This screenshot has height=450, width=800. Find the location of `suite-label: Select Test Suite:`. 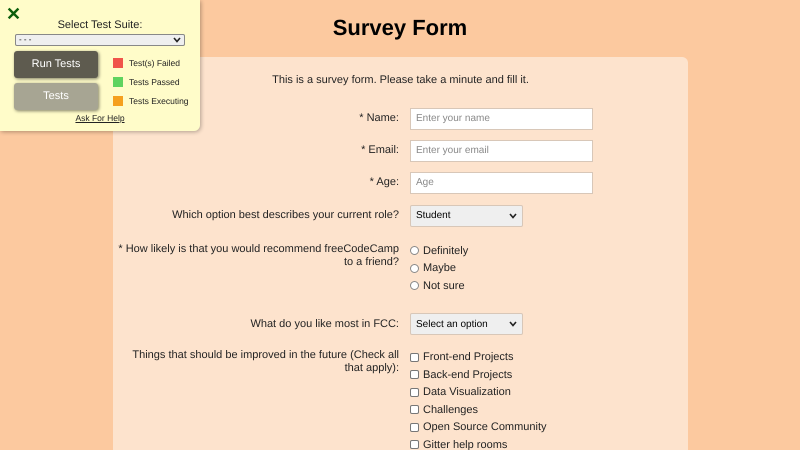

suite-label: Select Test Suite: is located at coordinates (100, 25).